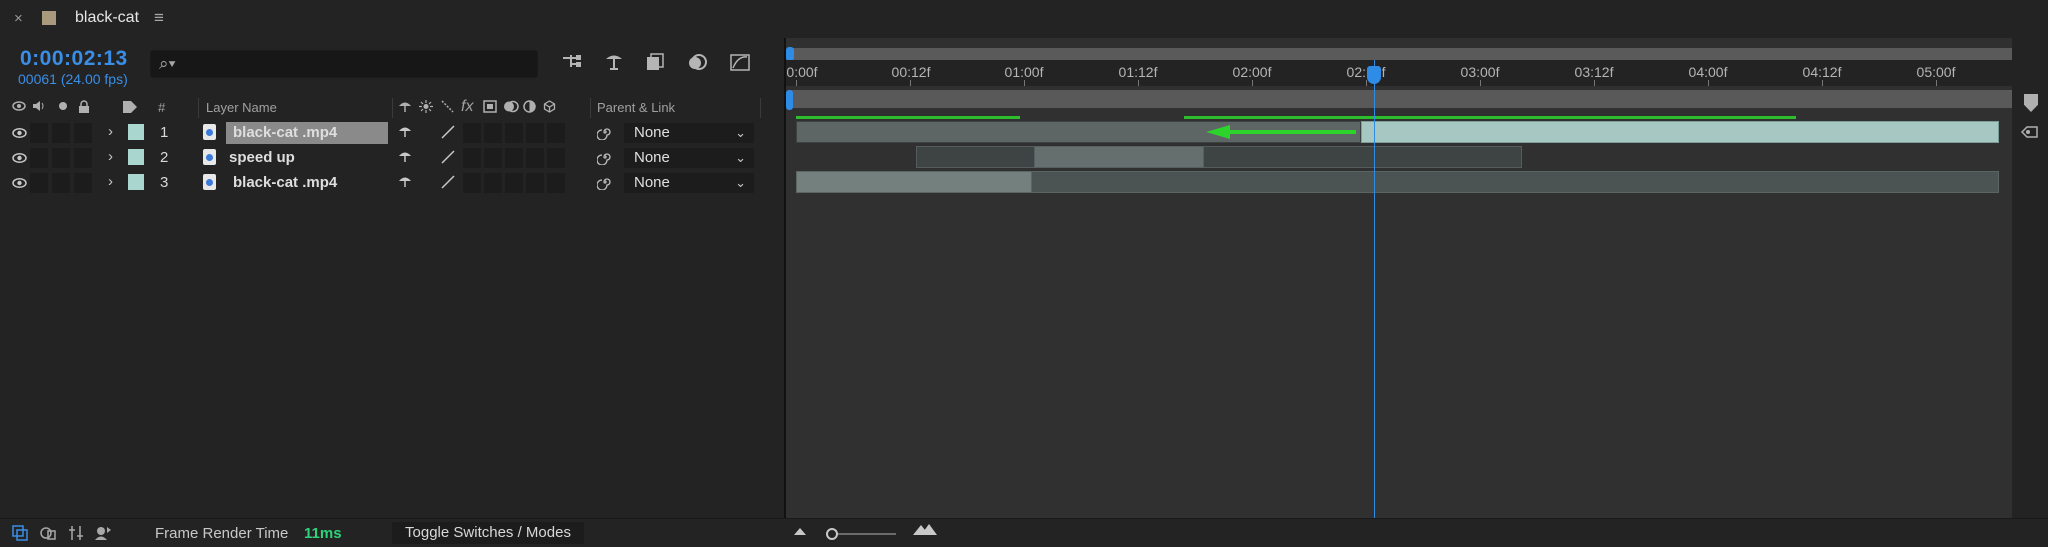  What do you see at coordinates (164, 182) in the screenshot?
I see `layer-number: 3` at bounding box center [164, 182].